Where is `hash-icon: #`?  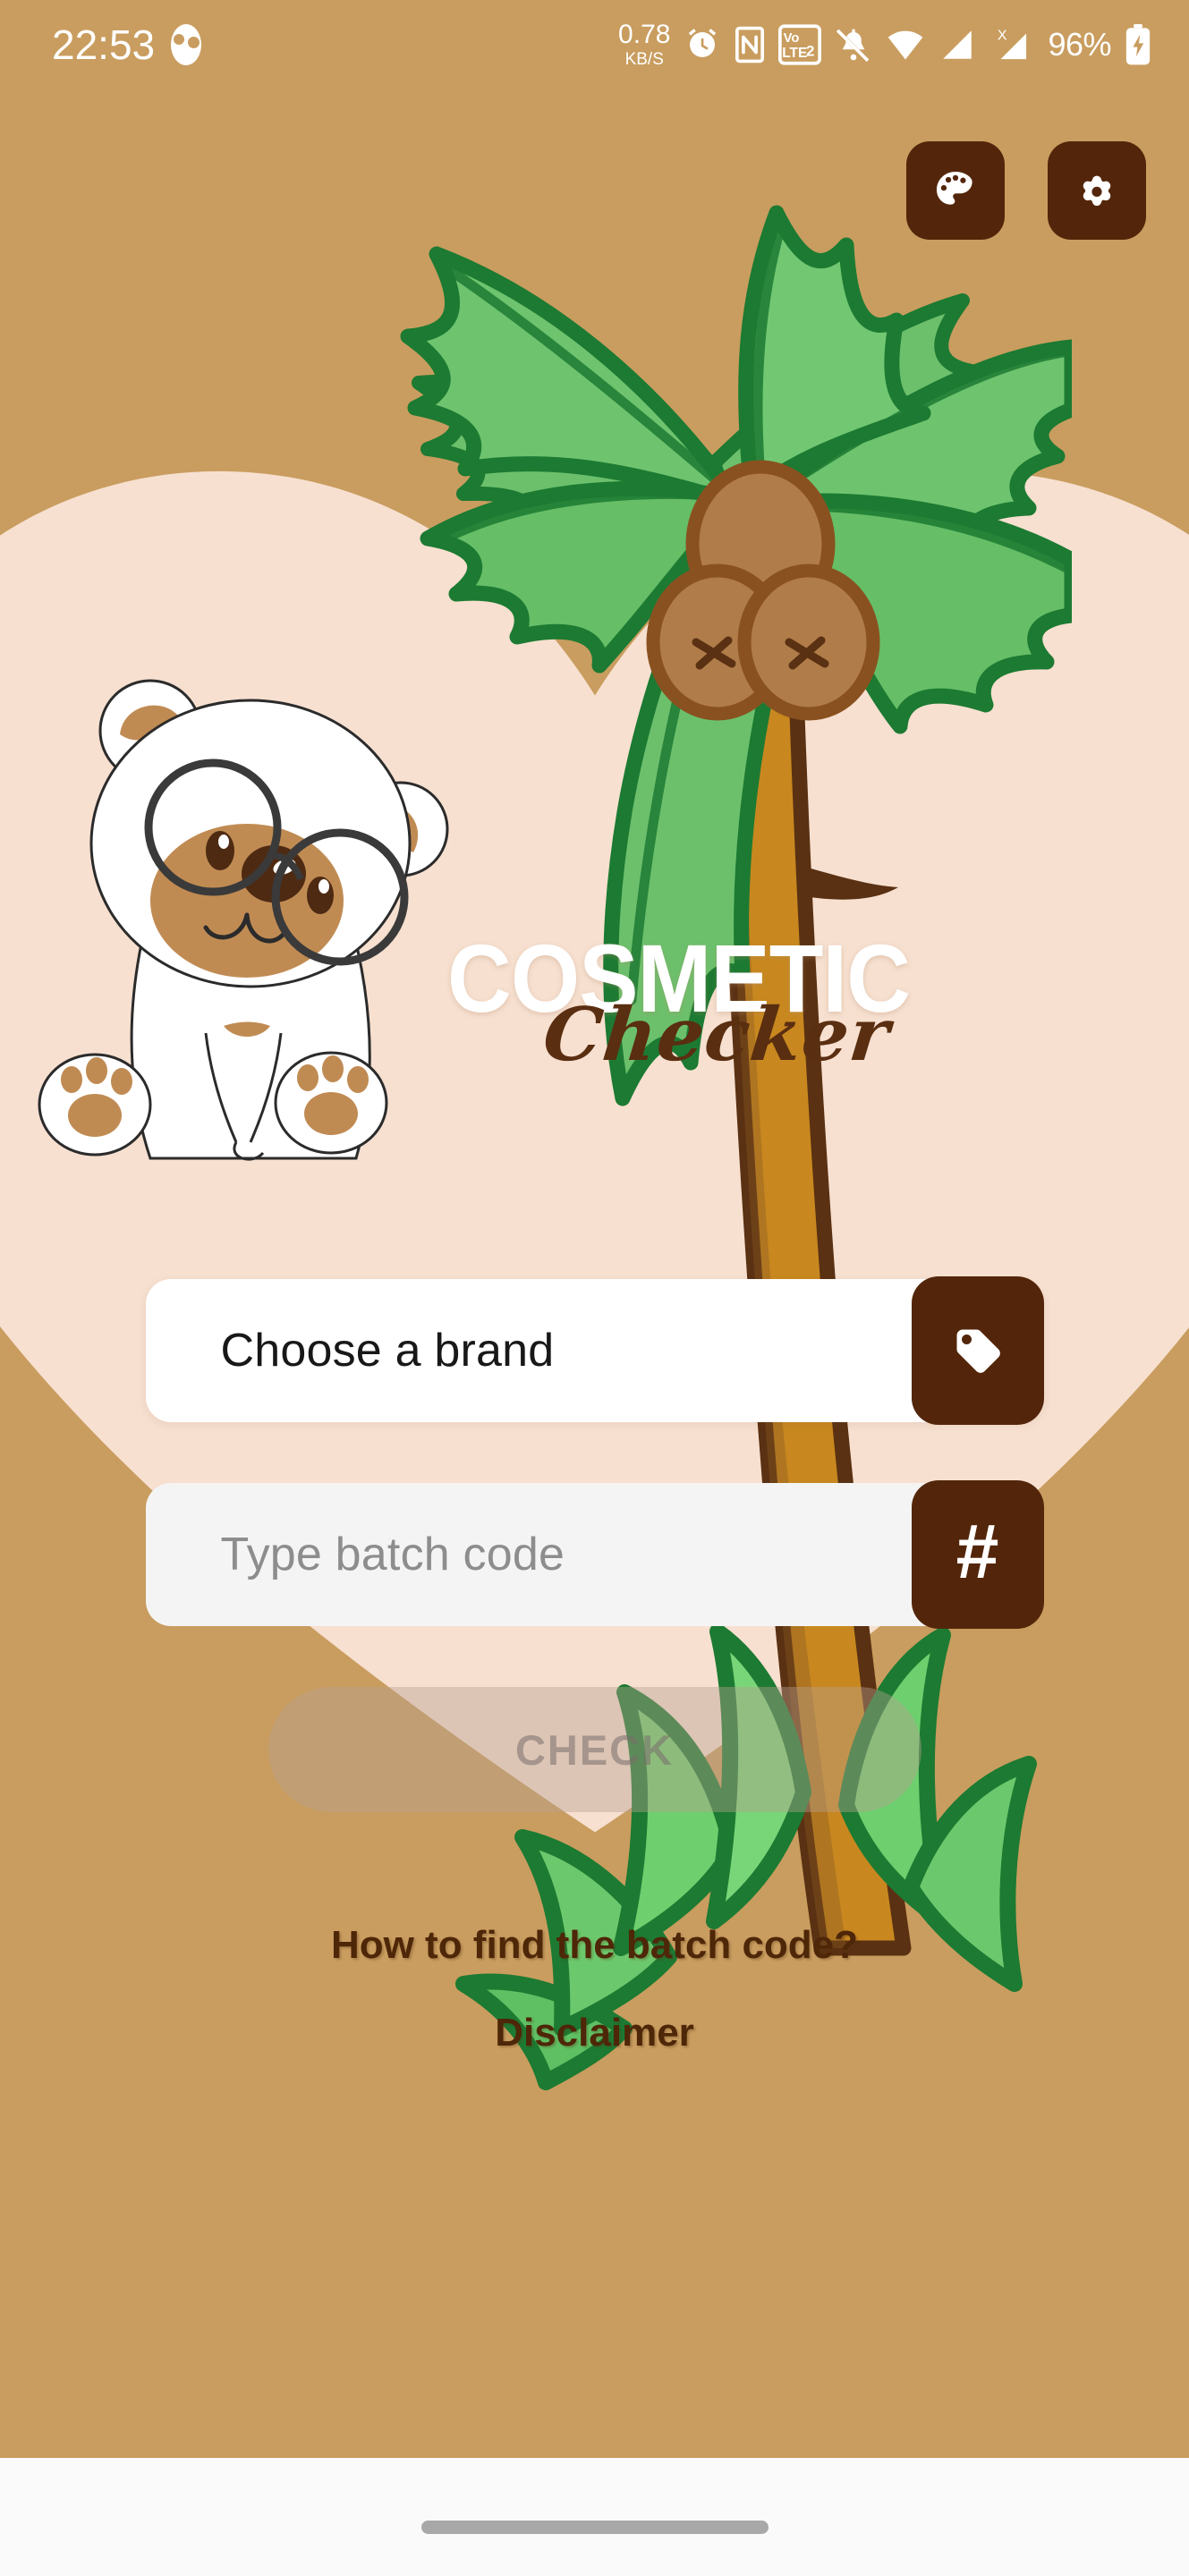
hash-icon: # is located at coordinates (977, 1552).